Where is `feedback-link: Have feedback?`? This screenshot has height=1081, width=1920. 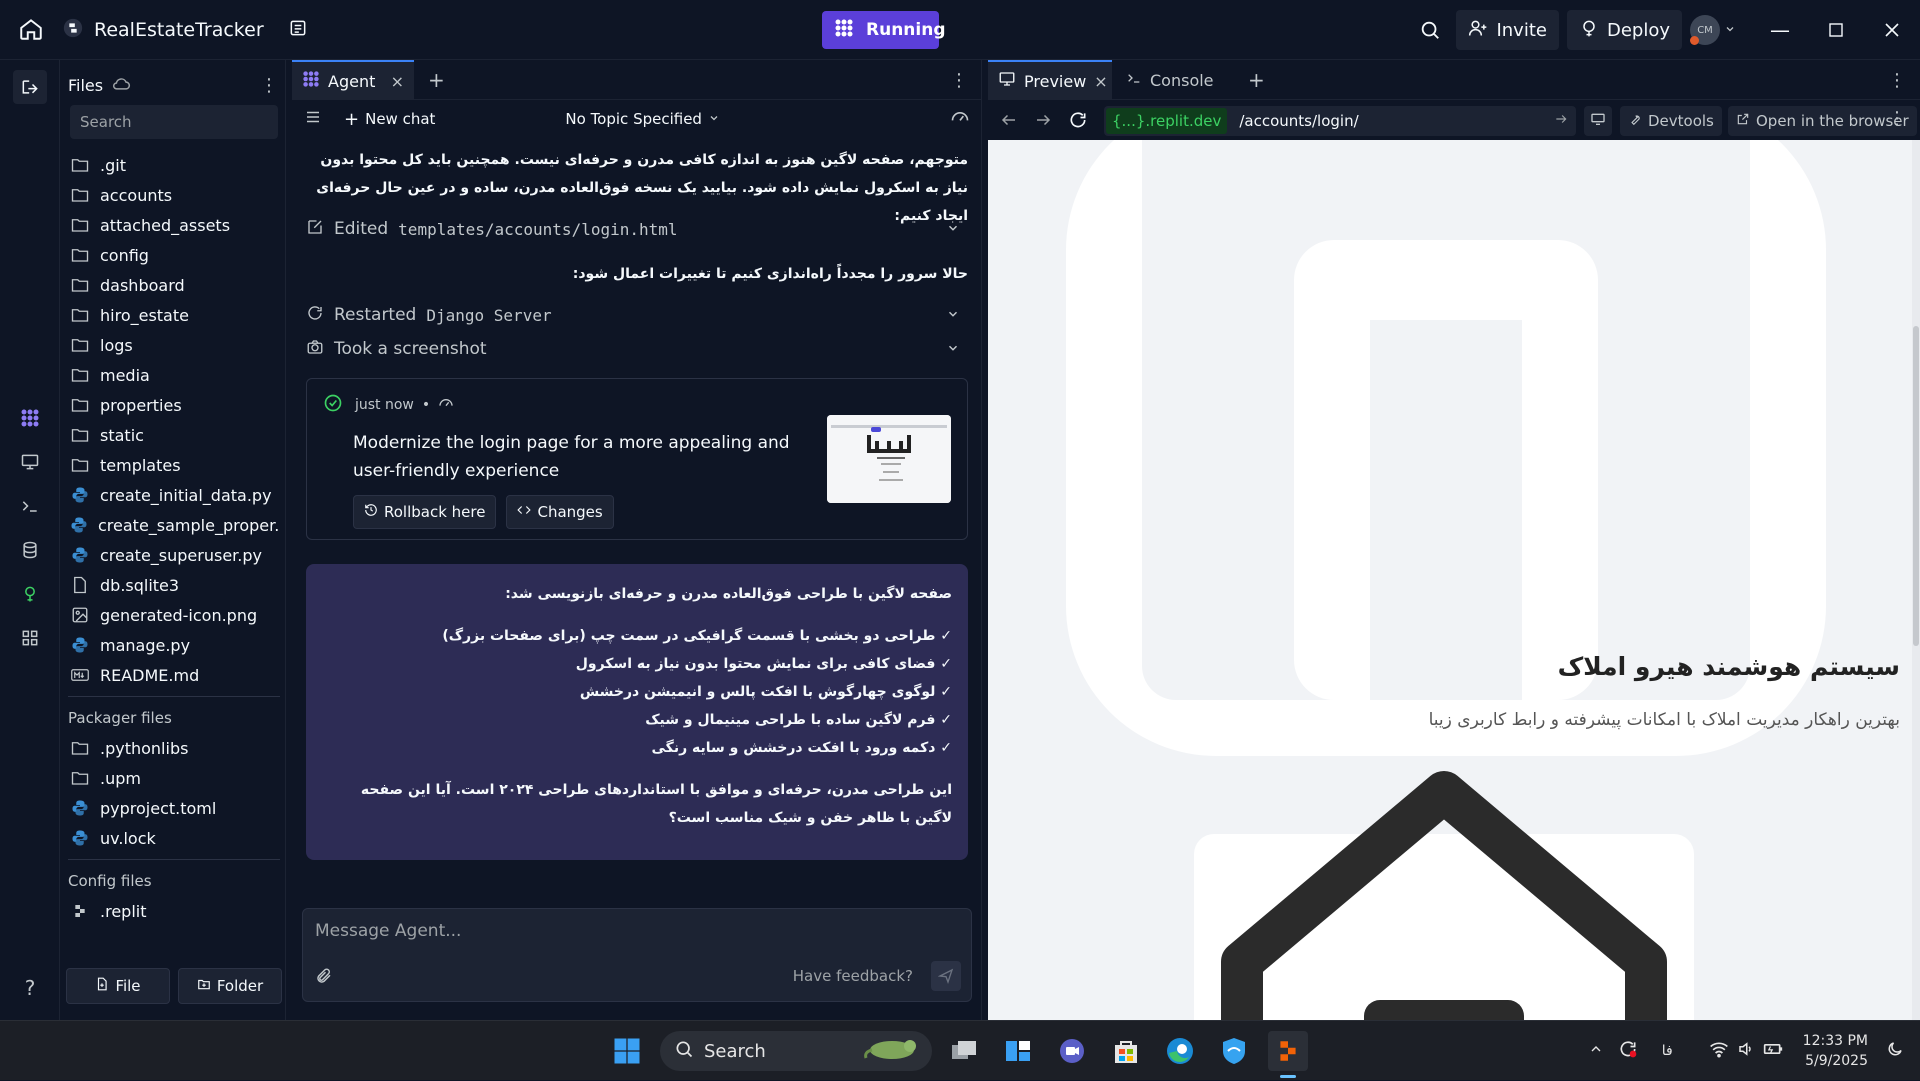
feedback-link: Have feedback? is located at coordinates (853, 976).